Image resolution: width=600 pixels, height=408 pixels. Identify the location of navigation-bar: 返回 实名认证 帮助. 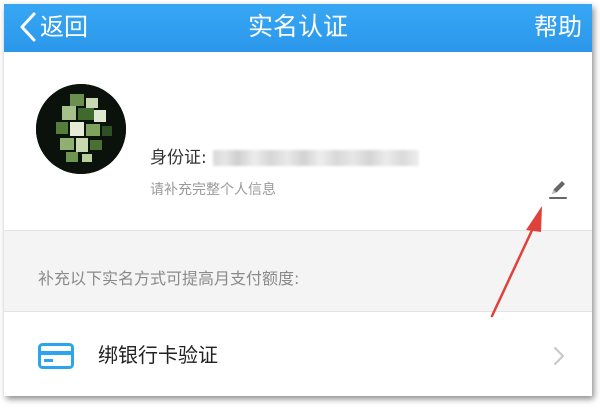
(298, 28).